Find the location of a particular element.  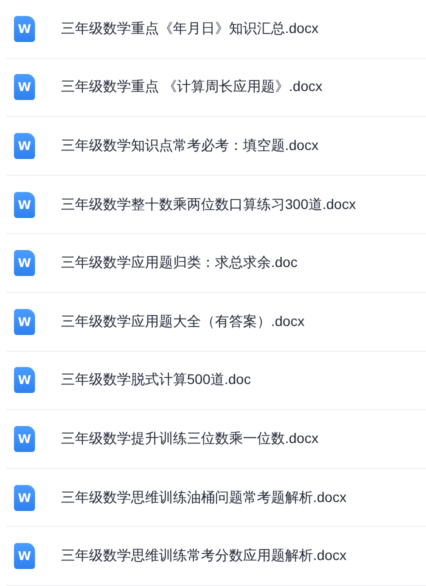

file-name: 三年级数学提升训练三位数乘一位数.docx is located at coordinates (189, 439).